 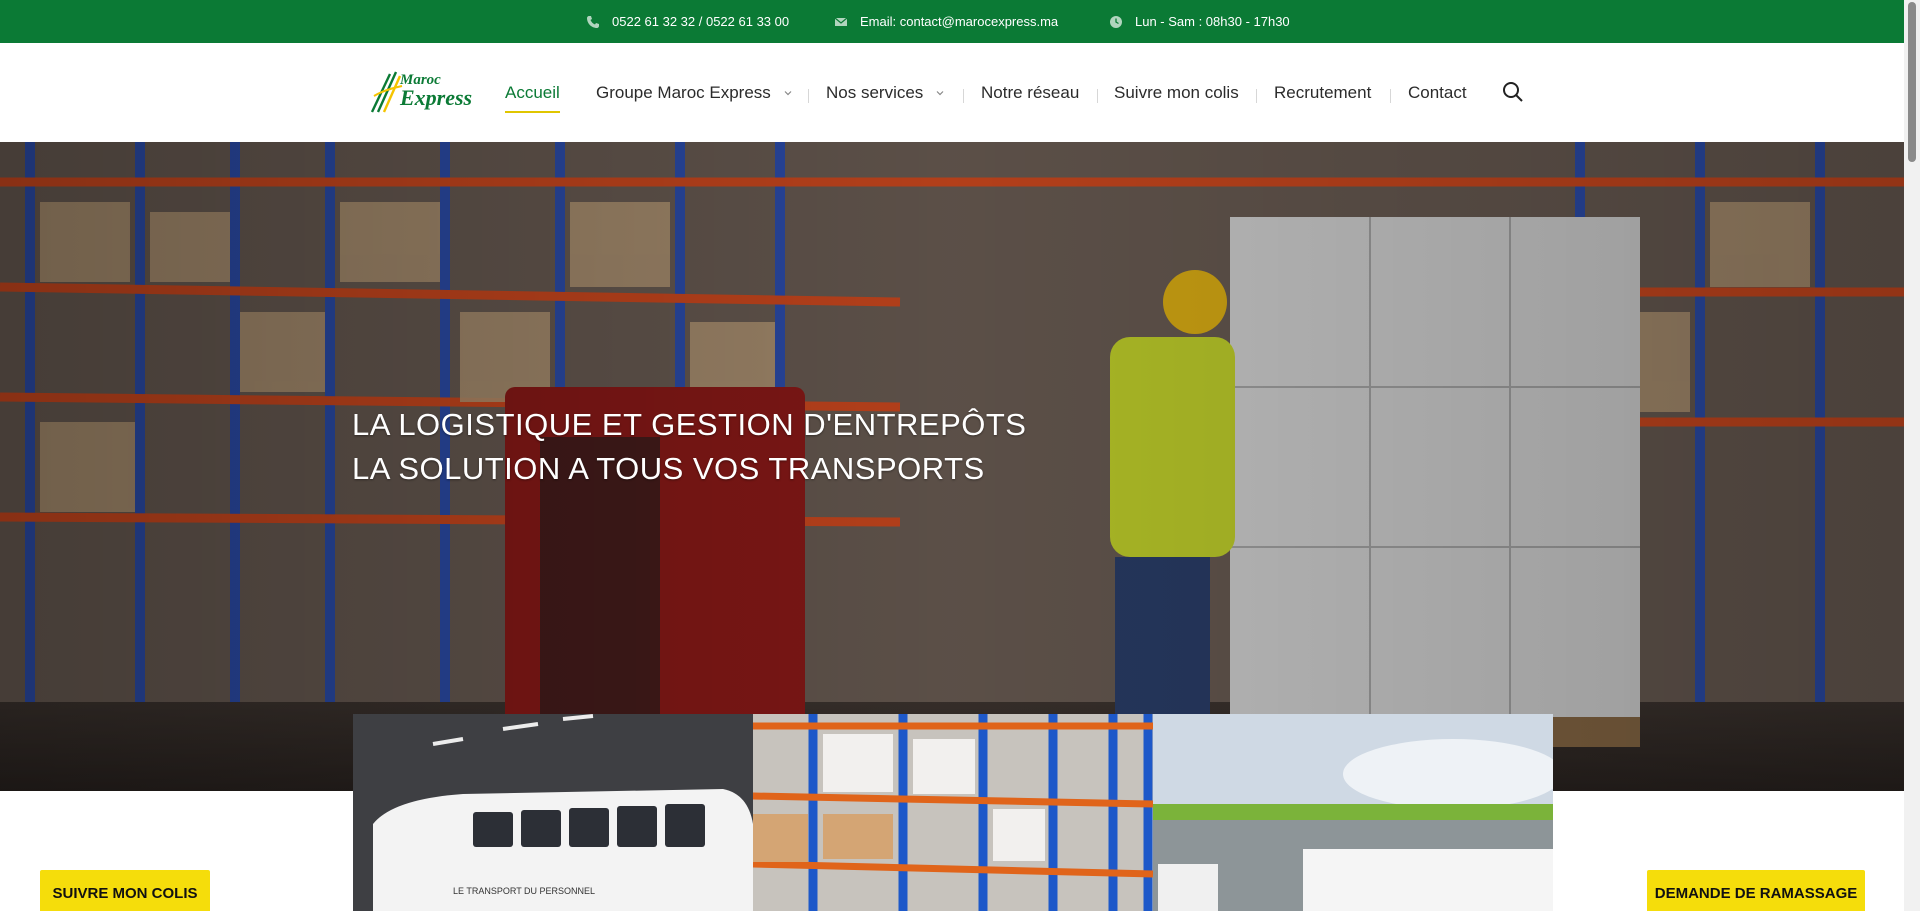 I want to click on nav-label: Contact, so click(x=1437, y=92).